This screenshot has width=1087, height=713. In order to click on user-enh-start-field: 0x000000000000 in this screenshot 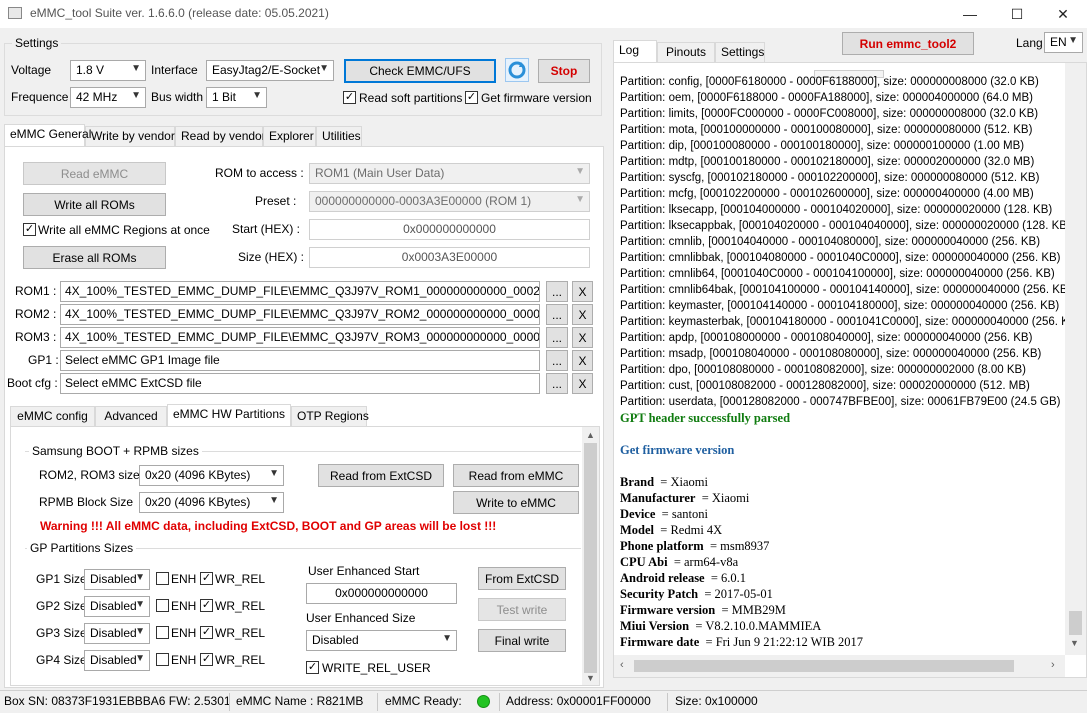, I will do `click(381, 593)`.